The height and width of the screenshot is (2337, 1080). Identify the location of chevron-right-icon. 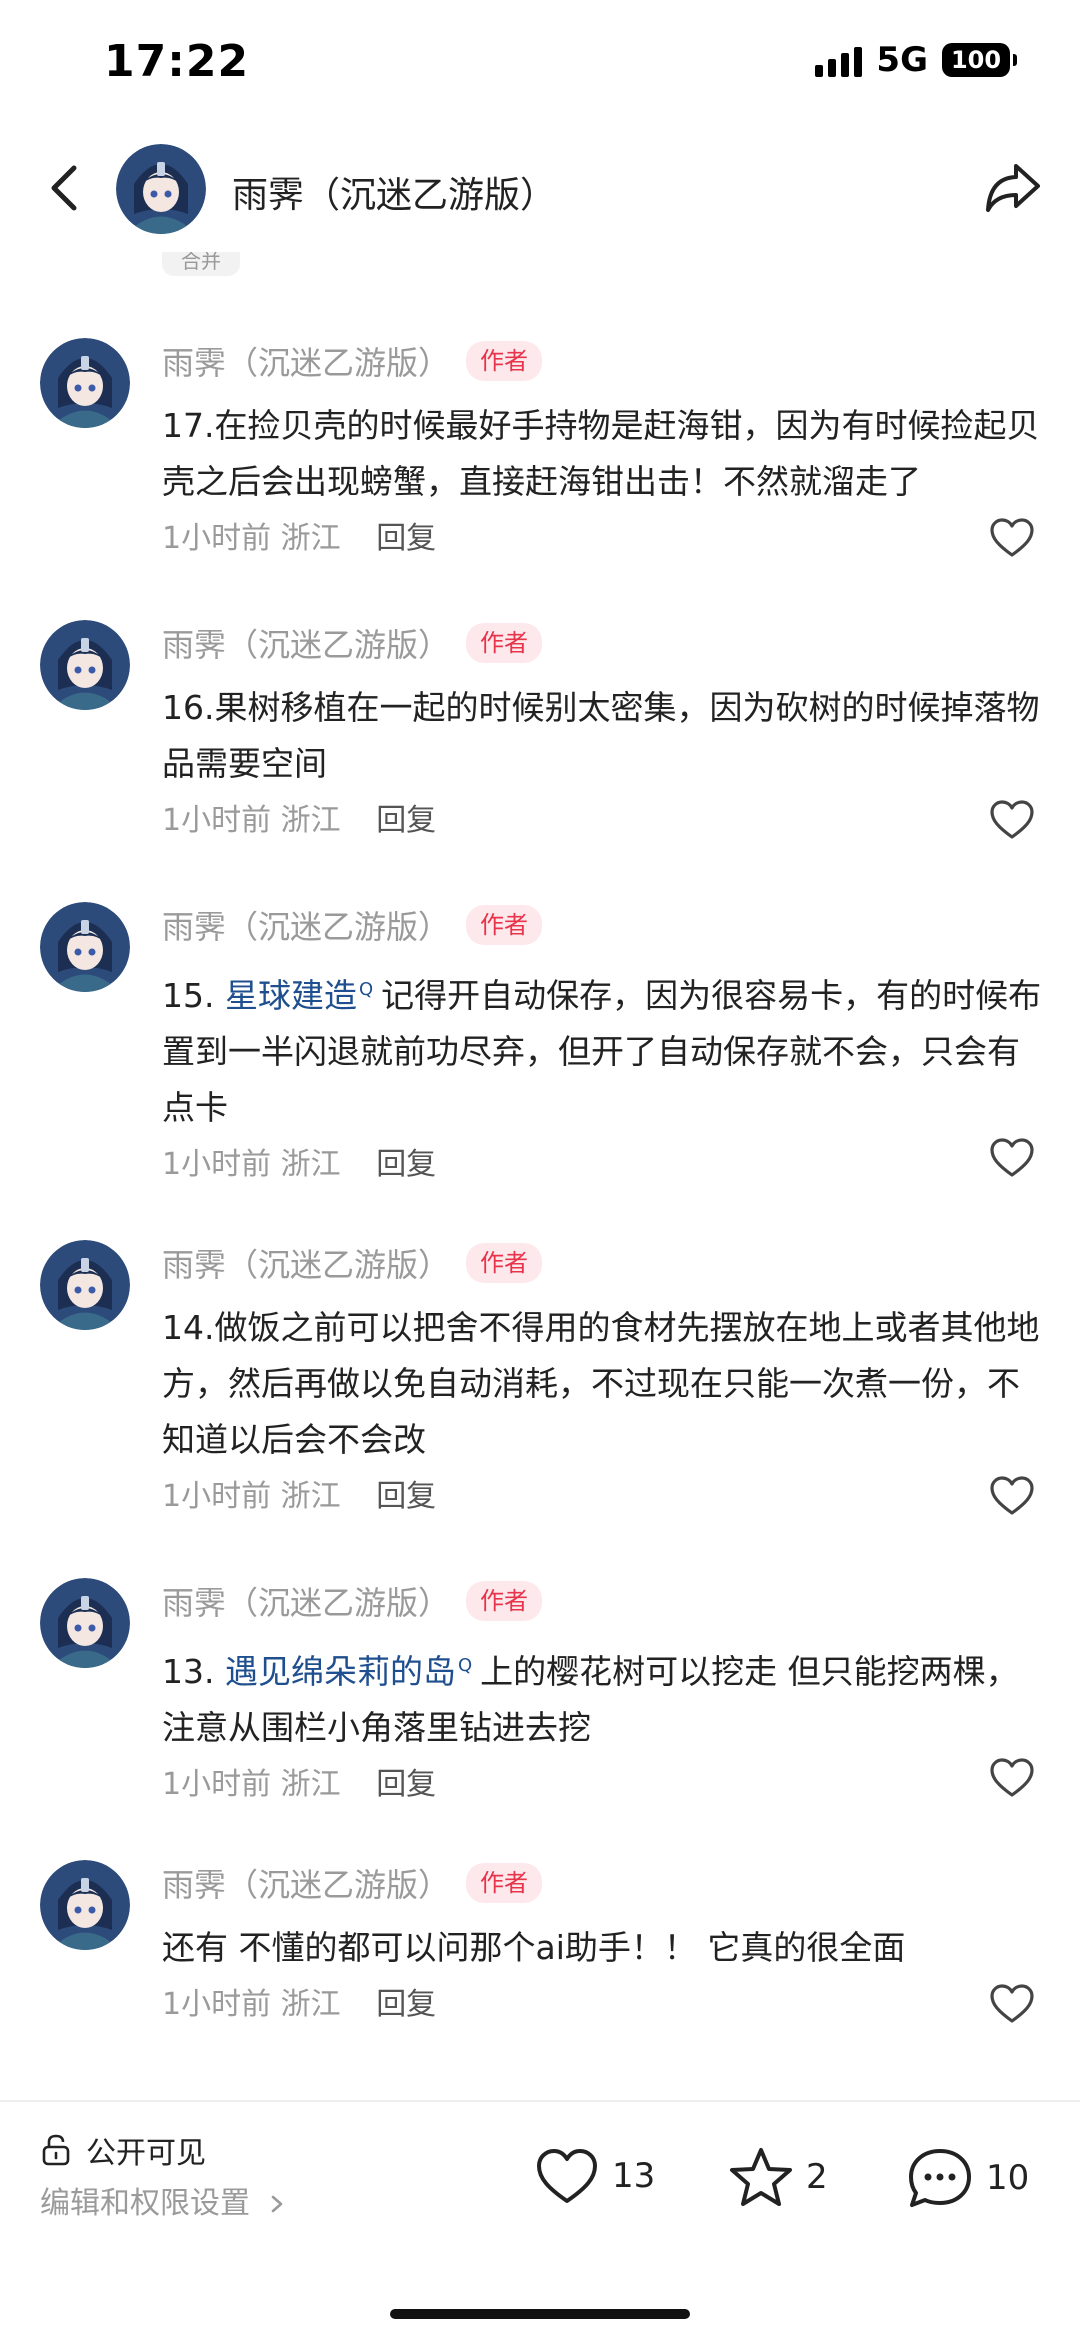
(276, 2204).